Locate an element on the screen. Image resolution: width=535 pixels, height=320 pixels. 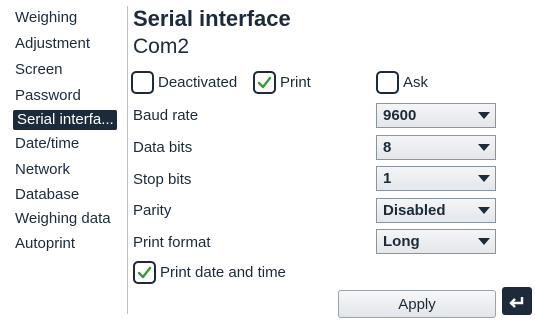
sidebar-item-autoprint: Autoprint is located at coordinates (45, 244).